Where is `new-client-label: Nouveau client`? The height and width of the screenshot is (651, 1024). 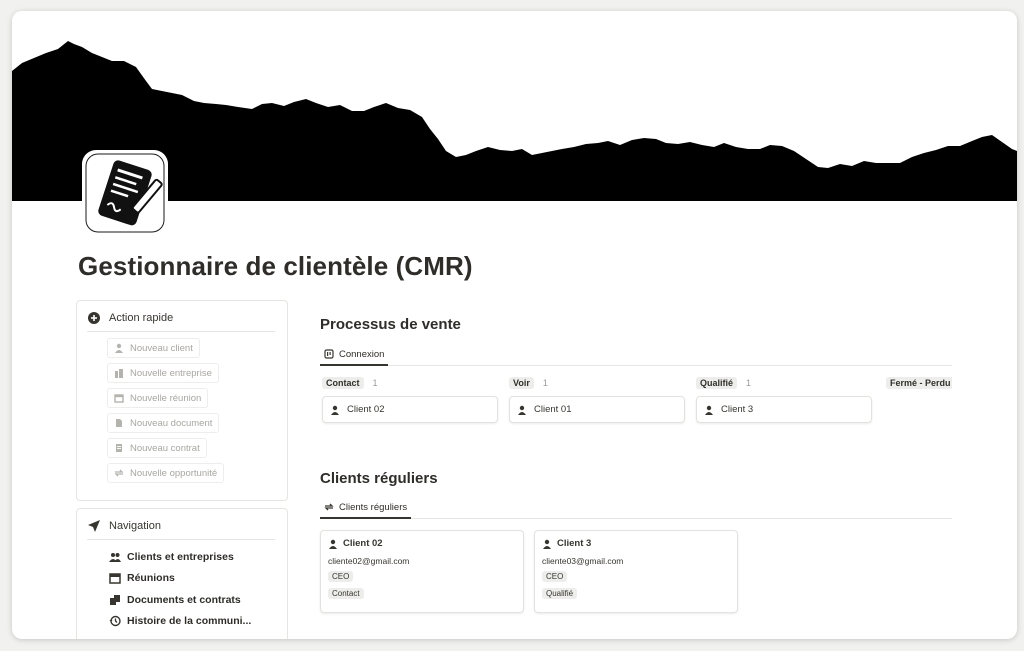 new-client-label: Nouveau client is located at coordinates (161, 348).